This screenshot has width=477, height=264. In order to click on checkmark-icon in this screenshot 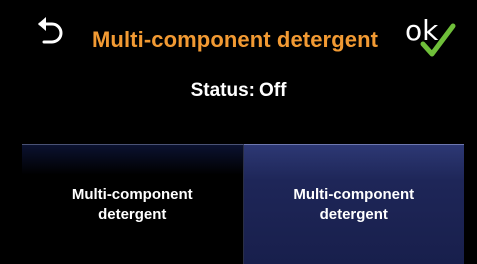, I will do `click(438, 40)`.